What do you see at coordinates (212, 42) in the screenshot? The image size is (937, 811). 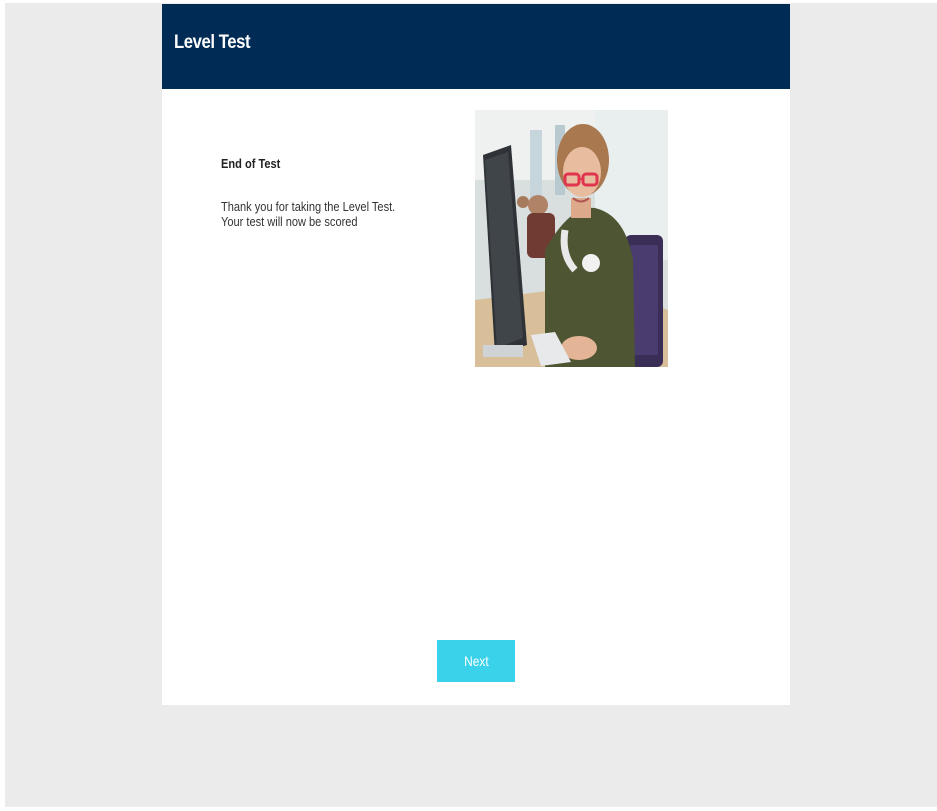 I see `page-title: Level Test` at bounding box center [212, 42].